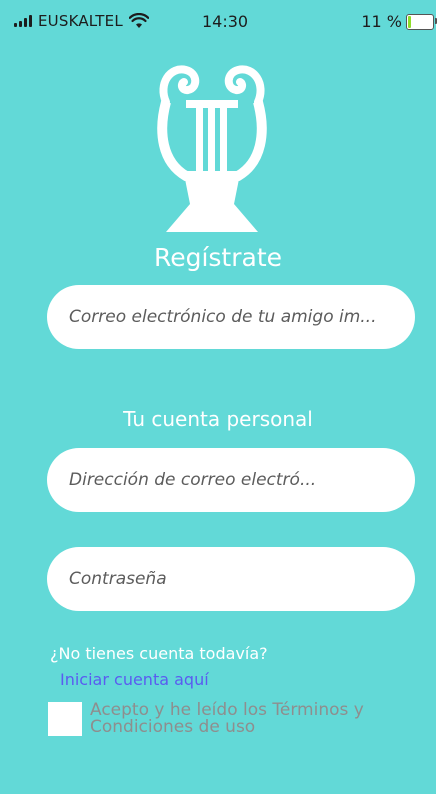  I want to click on status-bar: EUSKALTEL 14:30 11 %, so click(222, 20).